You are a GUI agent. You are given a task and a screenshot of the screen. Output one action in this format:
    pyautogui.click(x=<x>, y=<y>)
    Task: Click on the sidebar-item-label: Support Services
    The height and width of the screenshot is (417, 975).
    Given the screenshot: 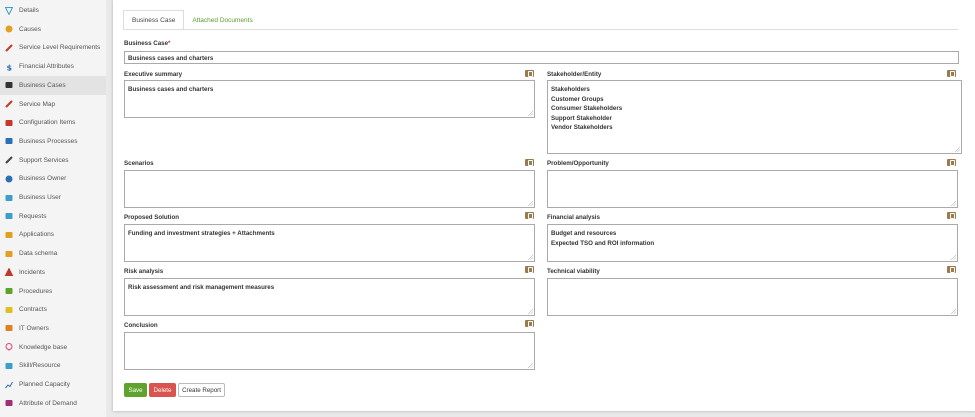 What is the action you would take?
    pyautogui.click(x=44, y=160)
    